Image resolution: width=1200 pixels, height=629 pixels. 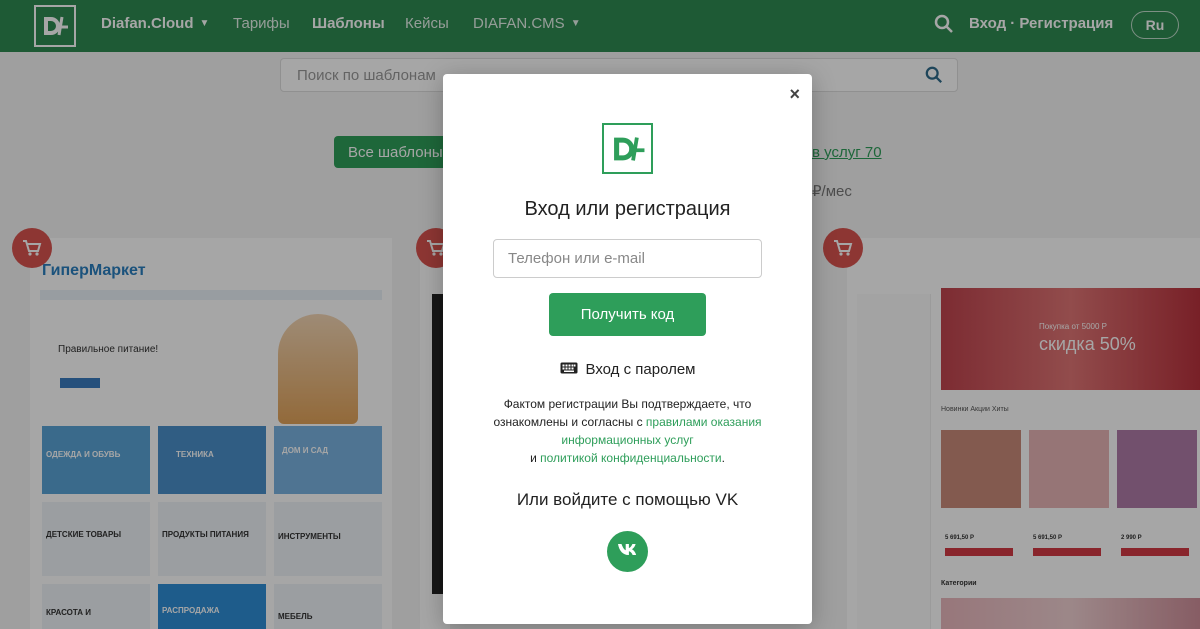 I want to click on logo-icon, so click(x=627, y=148).